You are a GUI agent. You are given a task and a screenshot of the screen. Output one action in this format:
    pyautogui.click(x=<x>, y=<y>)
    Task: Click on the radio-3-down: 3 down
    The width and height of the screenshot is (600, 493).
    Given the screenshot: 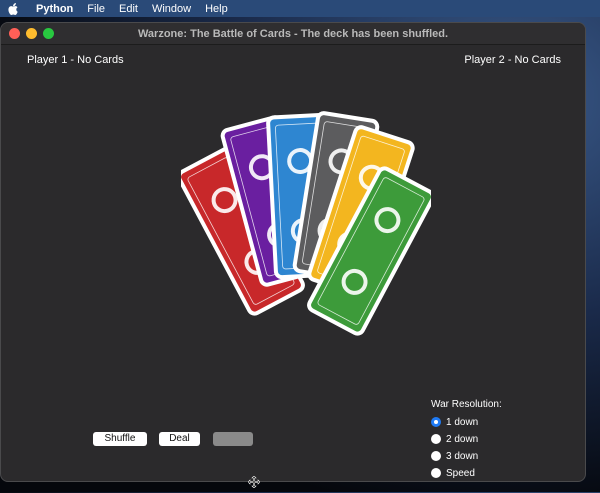 What is the action you would take?
    pyautogui.click(x=454, y=456)
    